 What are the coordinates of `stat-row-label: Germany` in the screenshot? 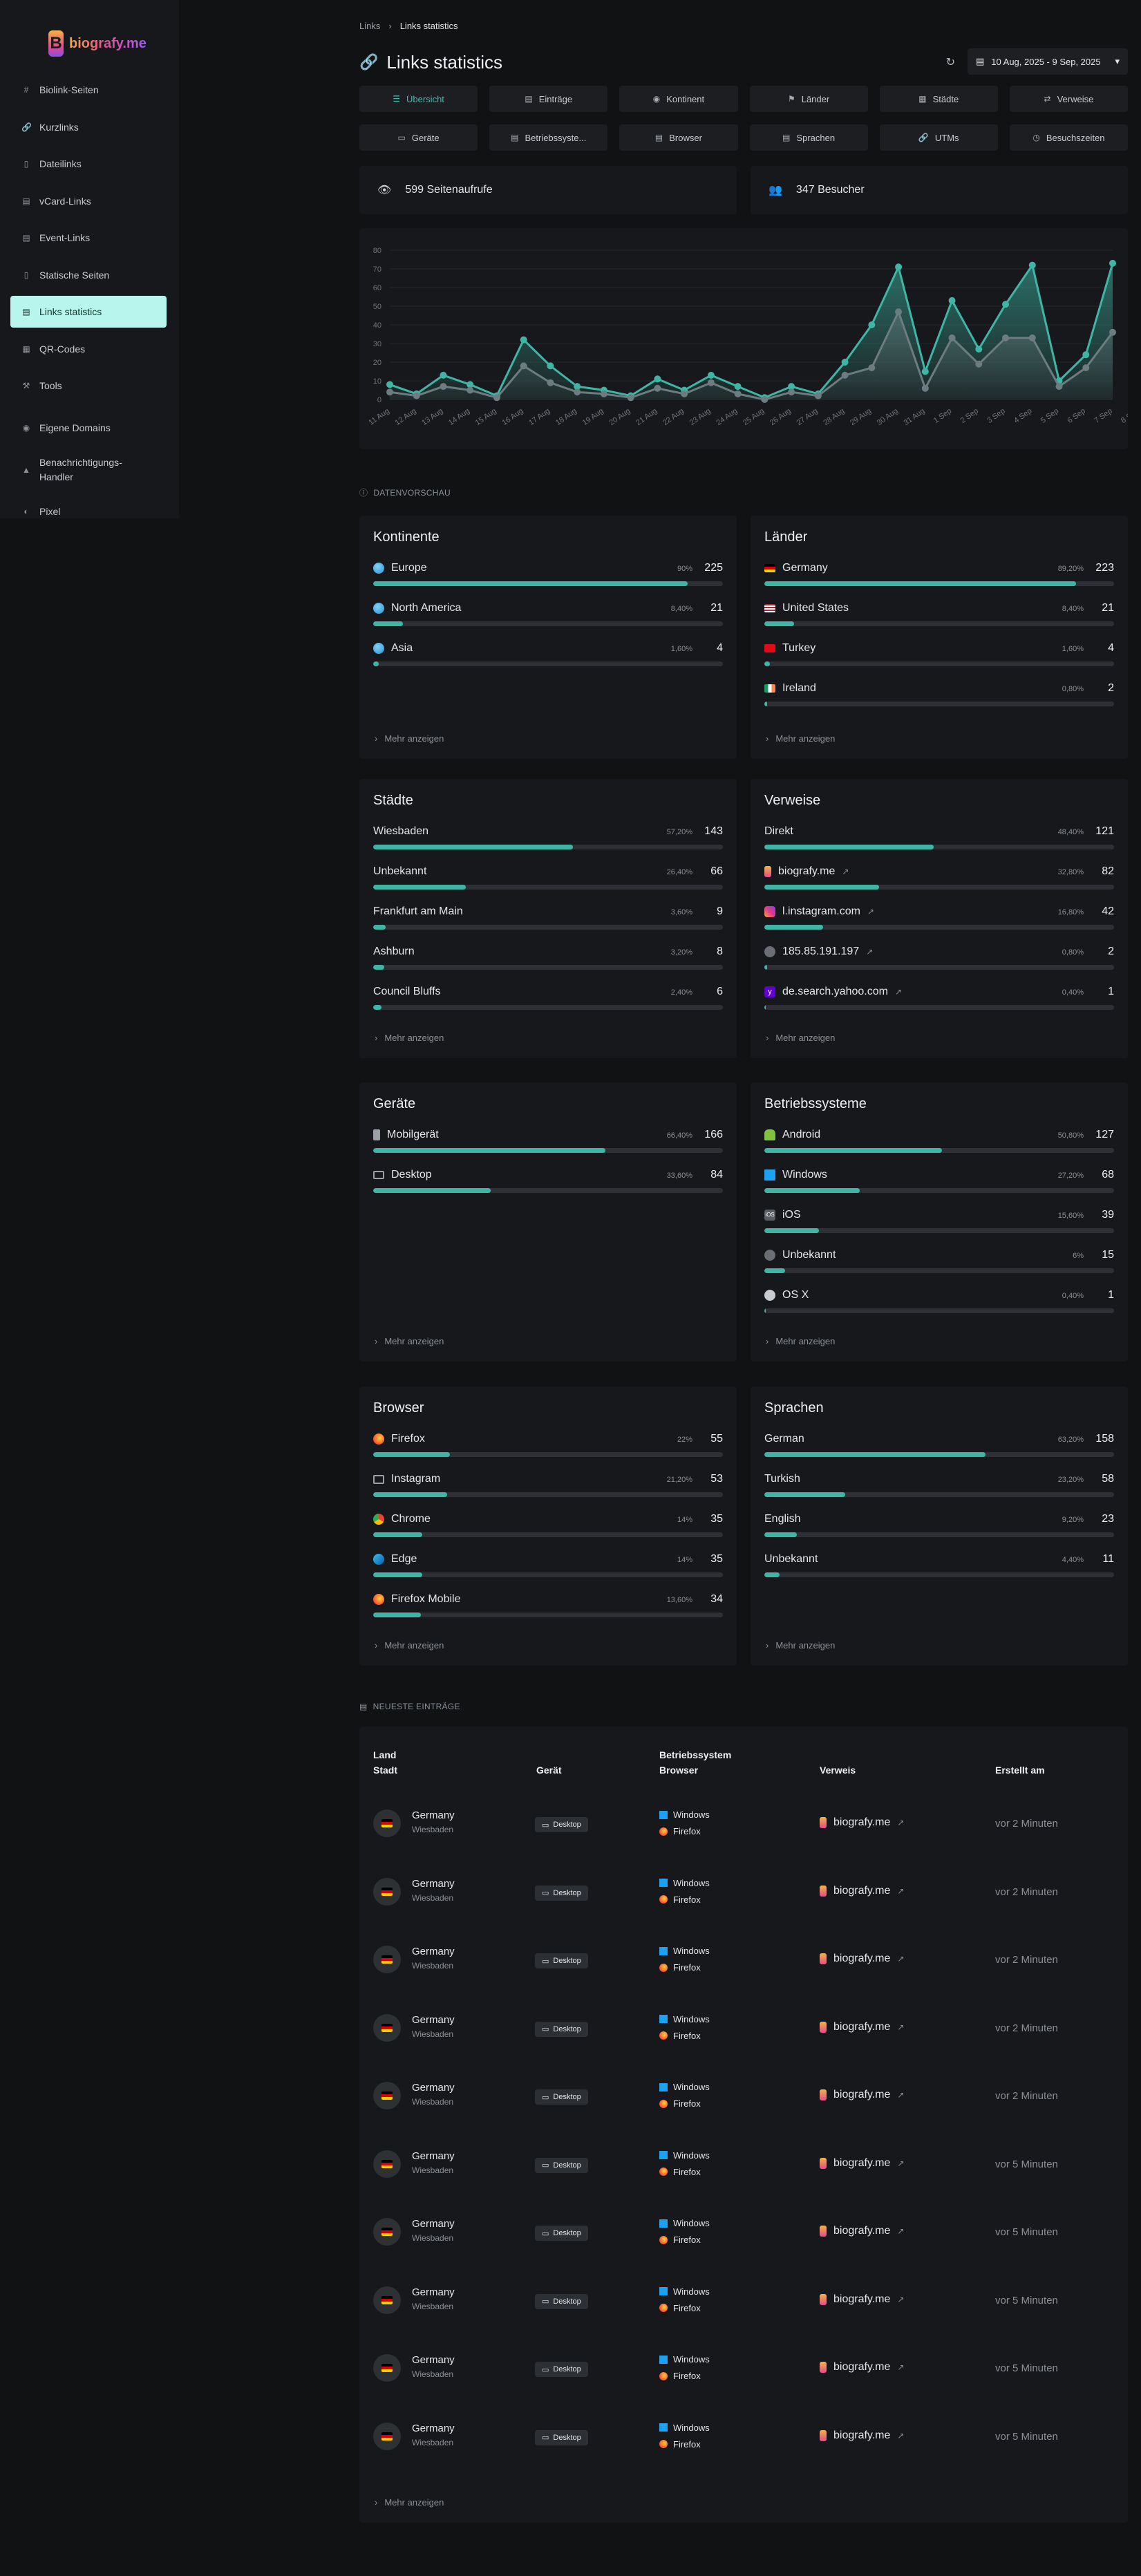 It's located at (805, 568).